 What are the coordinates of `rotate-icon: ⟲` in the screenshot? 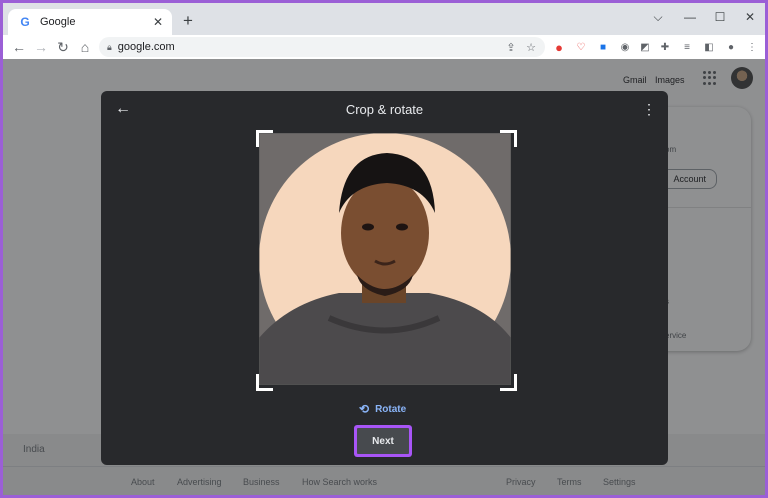 It's located at (364, 409).